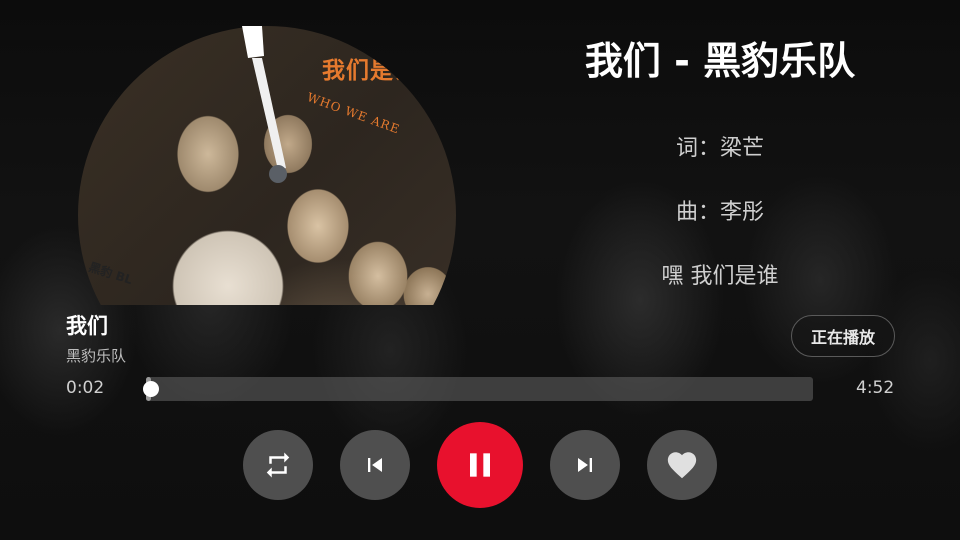  I want to click on pause-icon, so click(480, 465).